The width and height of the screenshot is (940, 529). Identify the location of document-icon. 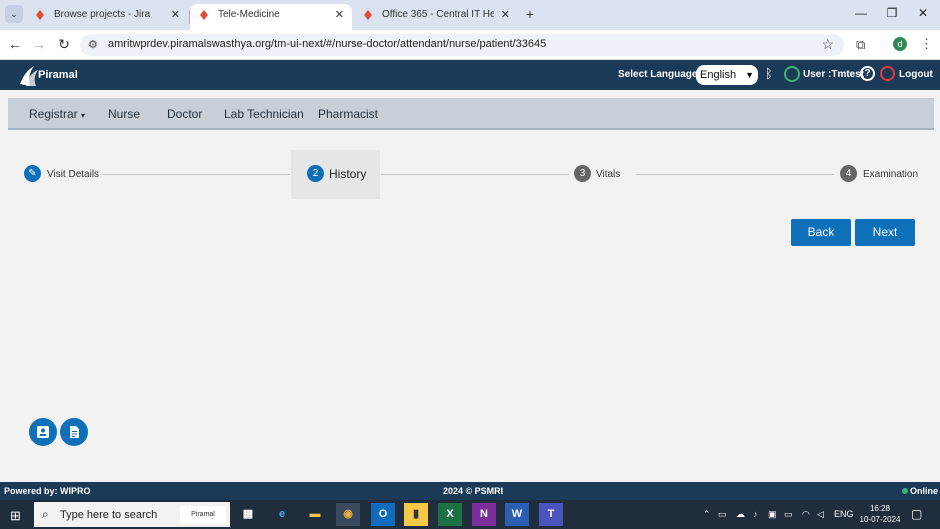
(74, 432).